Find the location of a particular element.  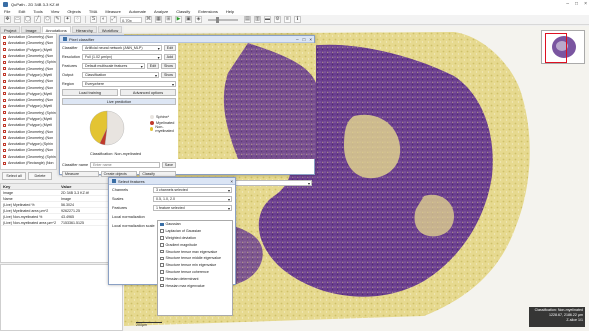

grid-icon: ▥ is located at coordinates (257, 19).